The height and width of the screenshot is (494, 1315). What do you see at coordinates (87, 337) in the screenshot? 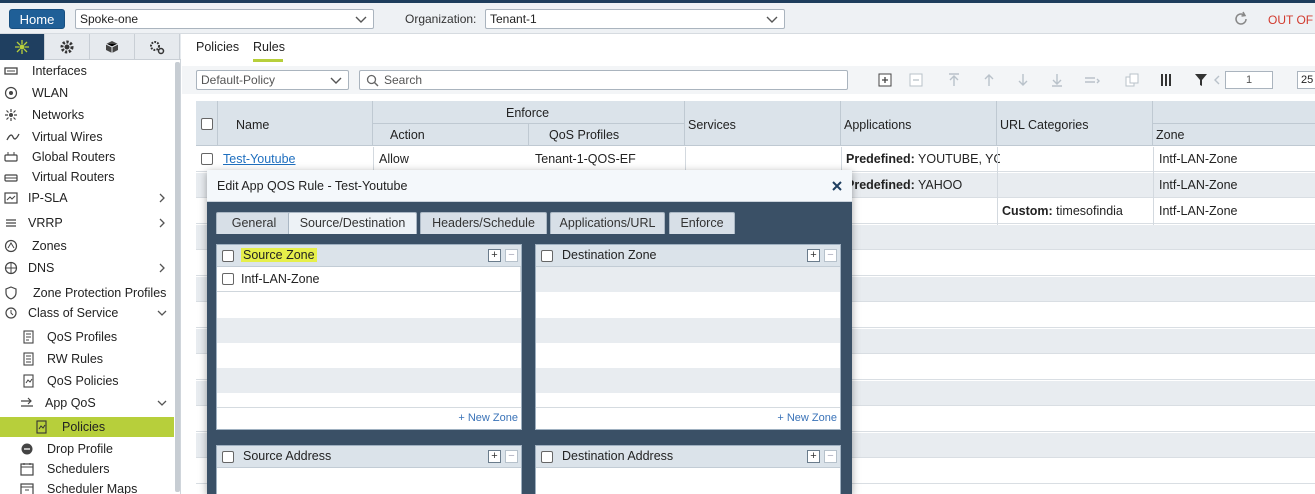
I see `sidebar-item-qos-profiles: QoS Profiles` at bounding box center [87, 337].